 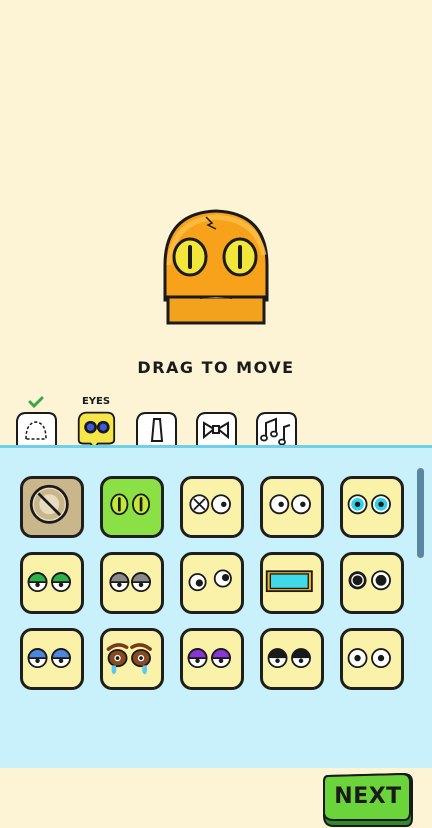 I want to click on black-lid-eyes-icon, so click(x=289, y=658).